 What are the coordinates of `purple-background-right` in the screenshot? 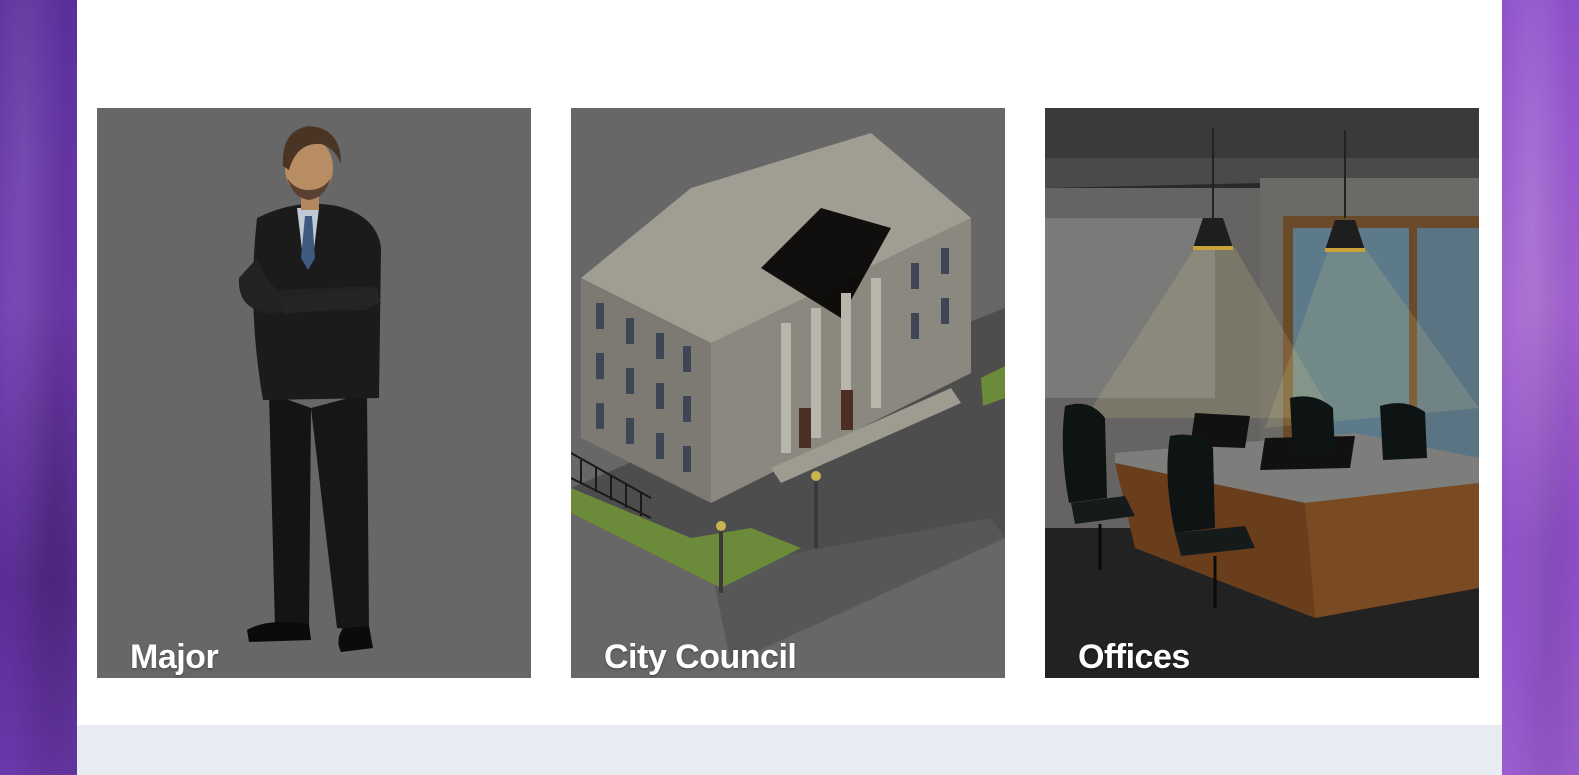 It's located at (1540, 387).